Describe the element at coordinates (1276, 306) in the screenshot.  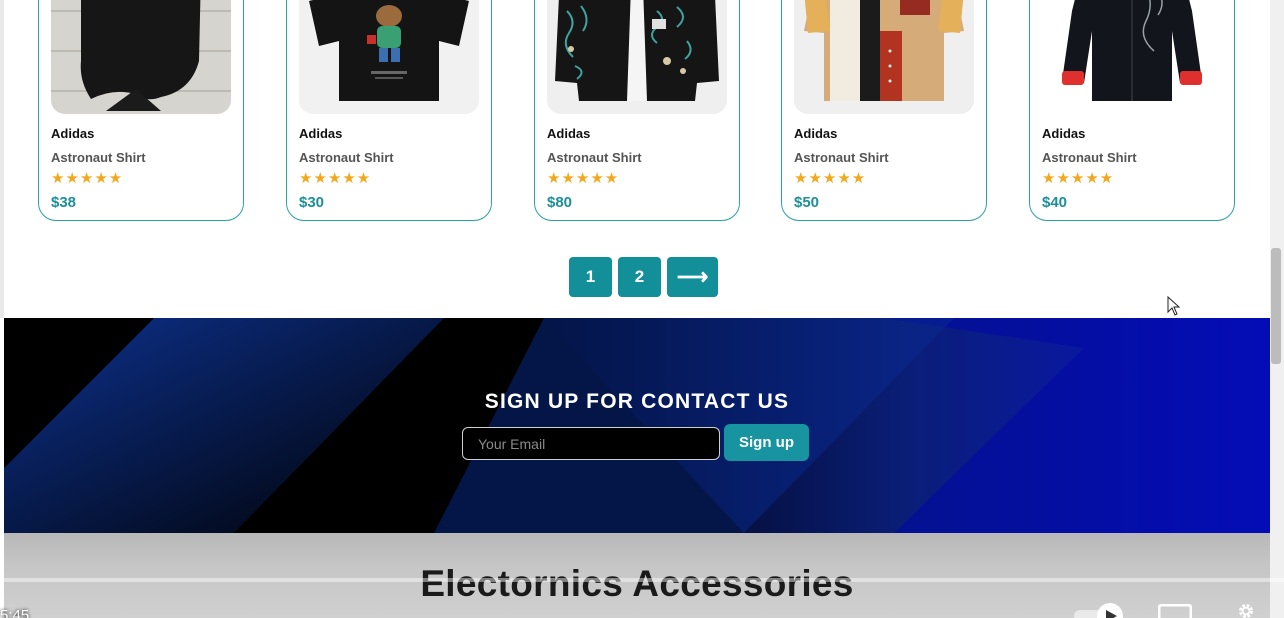
I see `scrollbar-thumb` at that location.